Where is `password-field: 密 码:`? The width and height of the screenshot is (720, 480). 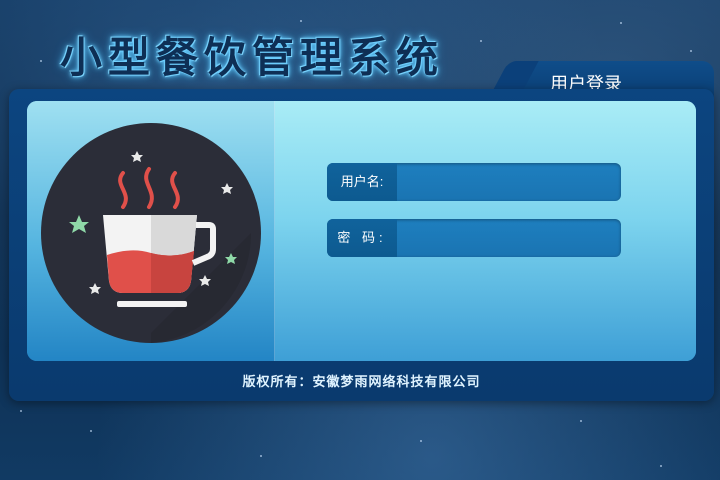 password-field: 密 码: is located at coordinates (474, 238).